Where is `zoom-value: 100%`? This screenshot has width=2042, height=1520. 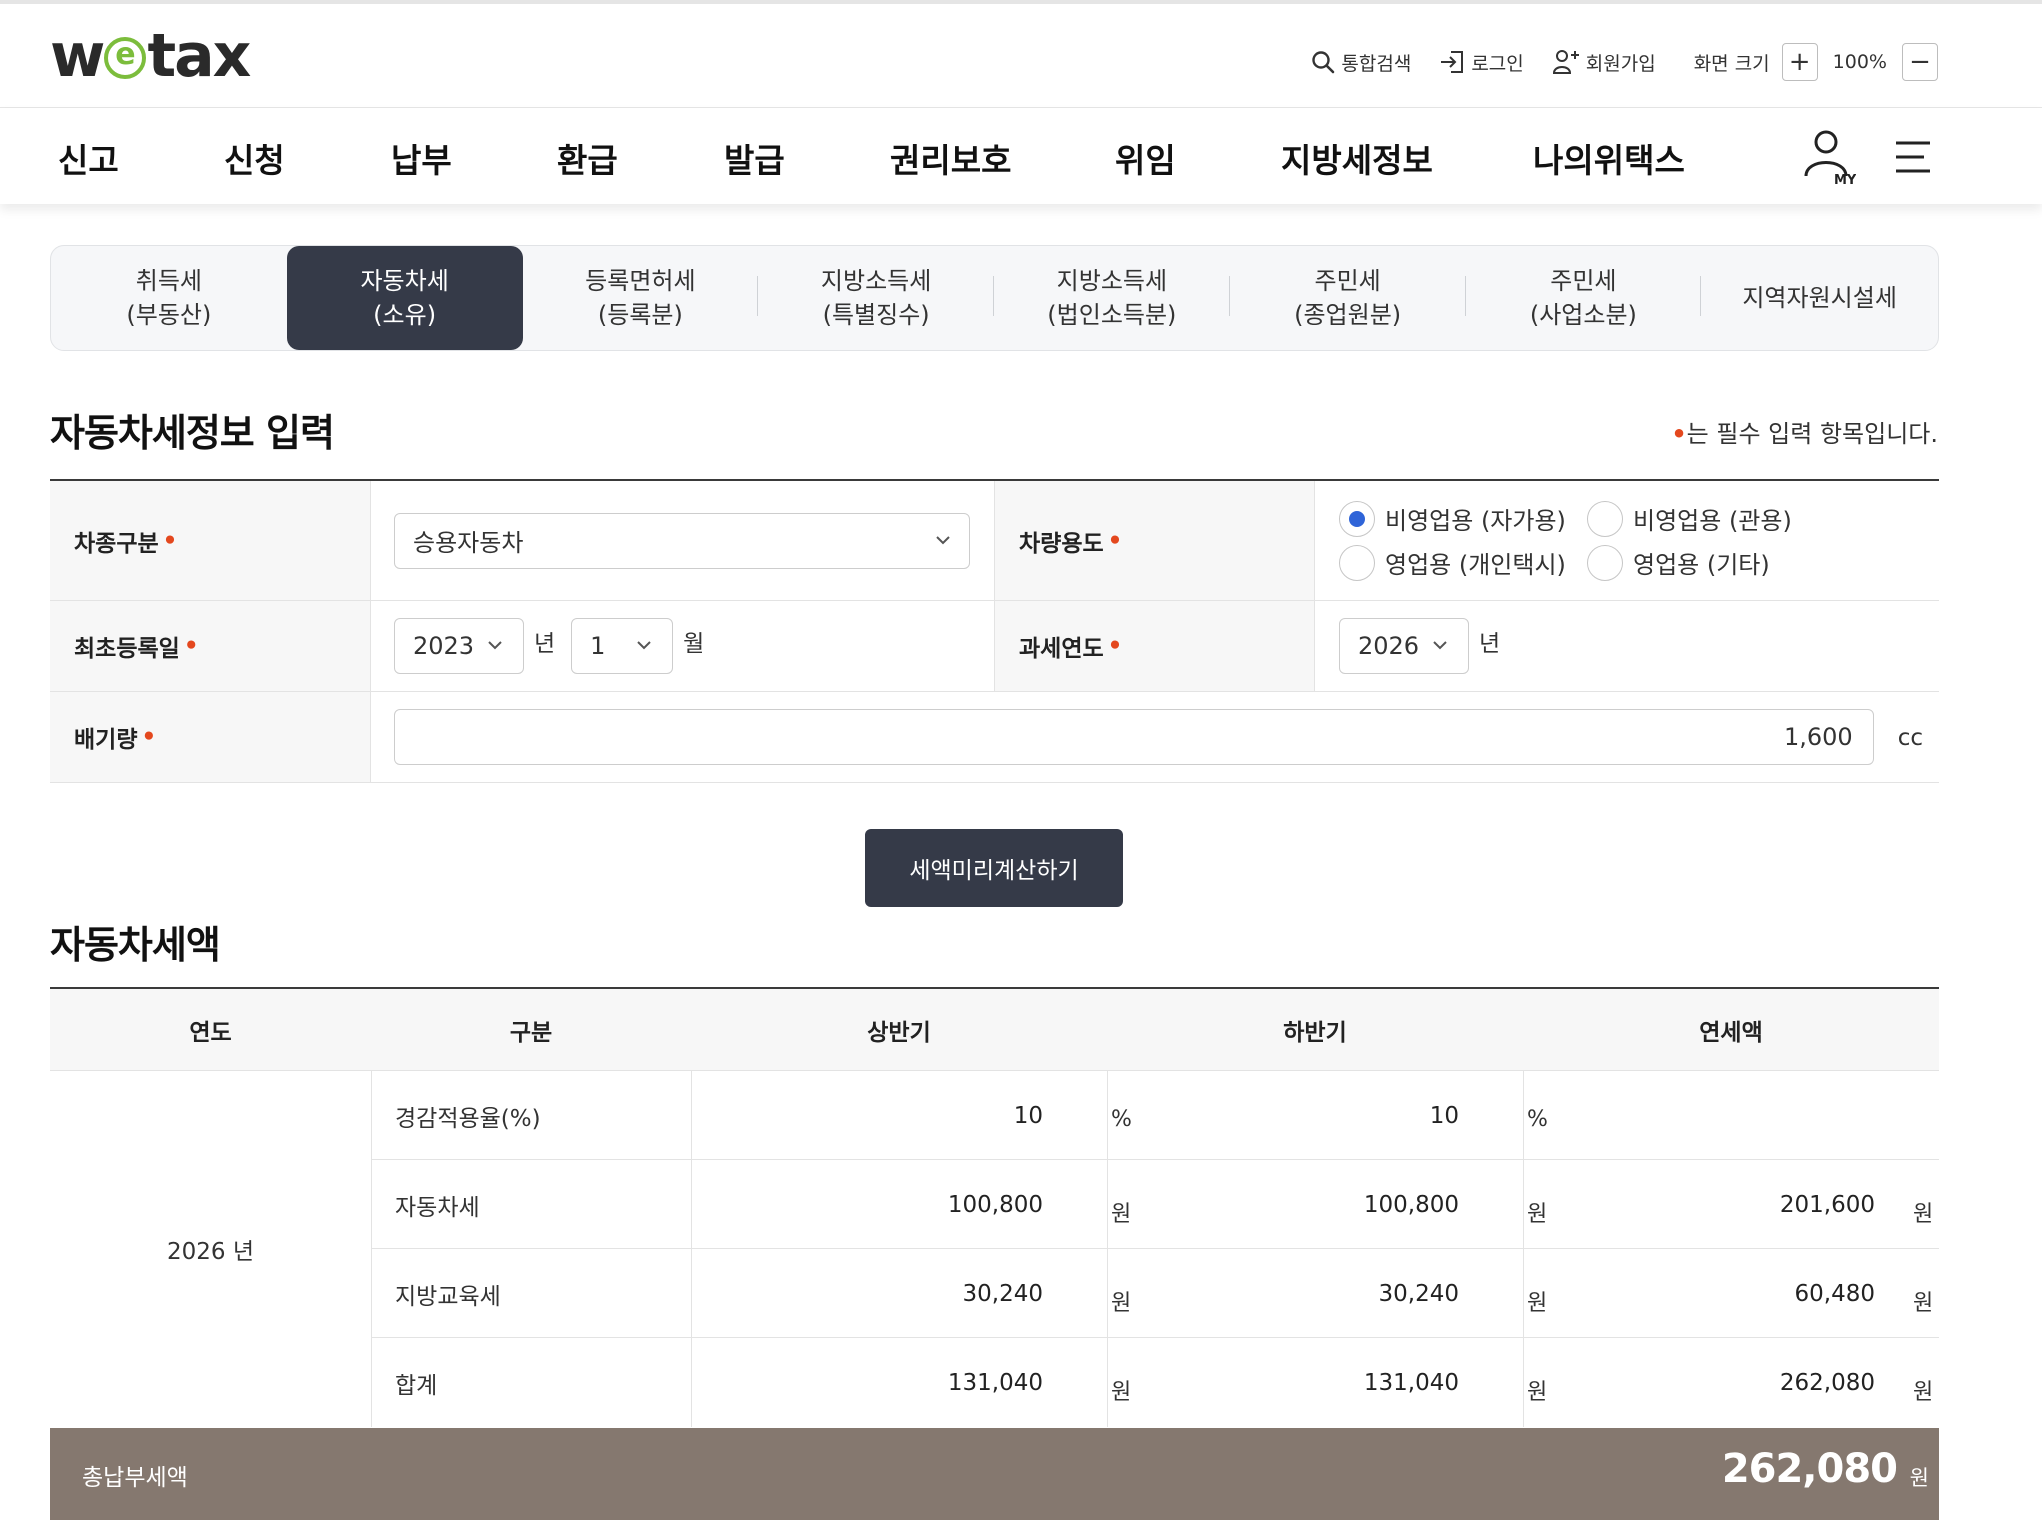
zoom-value: 100% is located at coordinates (1859, 62).